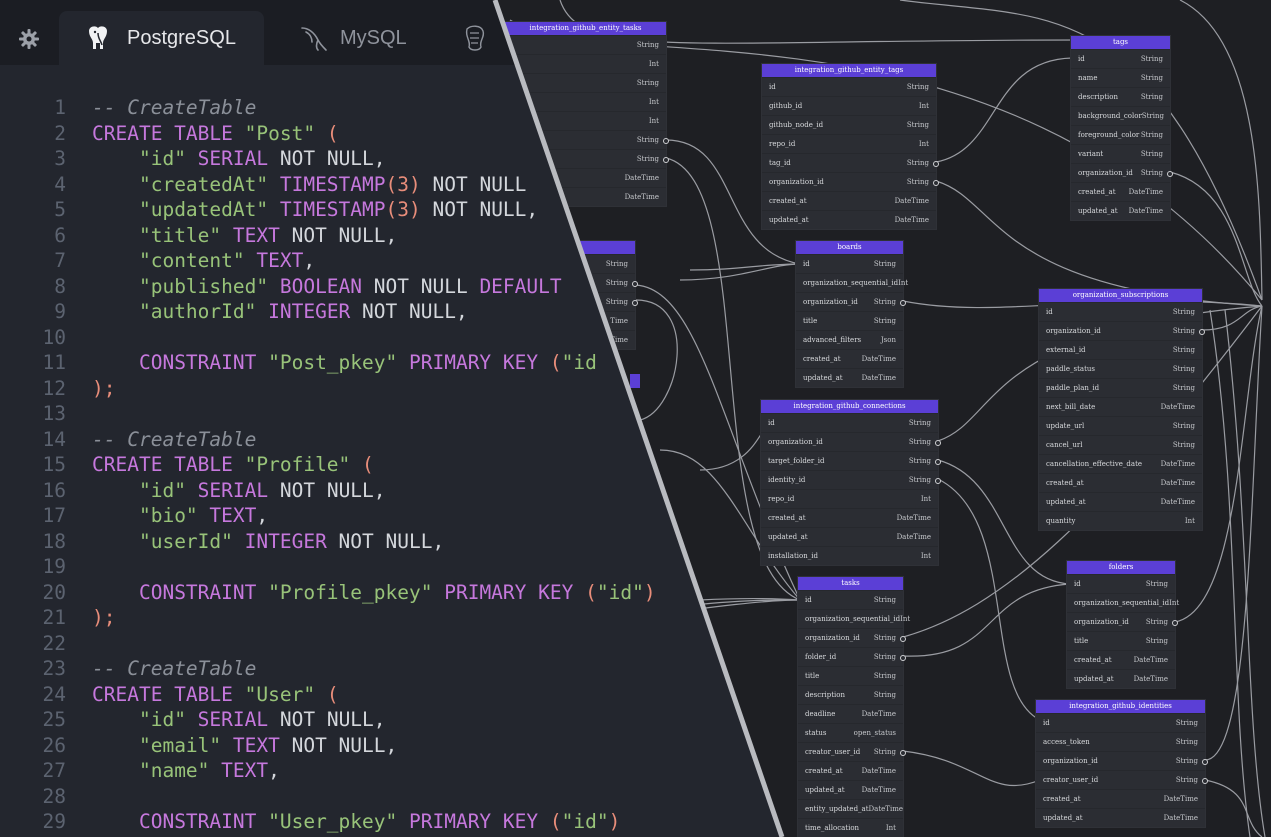 The height and width of the screenshot is (837, 1271). Describe the element at coordinates (851, 460) in the screenshot. I see `table-column-row: target_folder_id String` at that location.